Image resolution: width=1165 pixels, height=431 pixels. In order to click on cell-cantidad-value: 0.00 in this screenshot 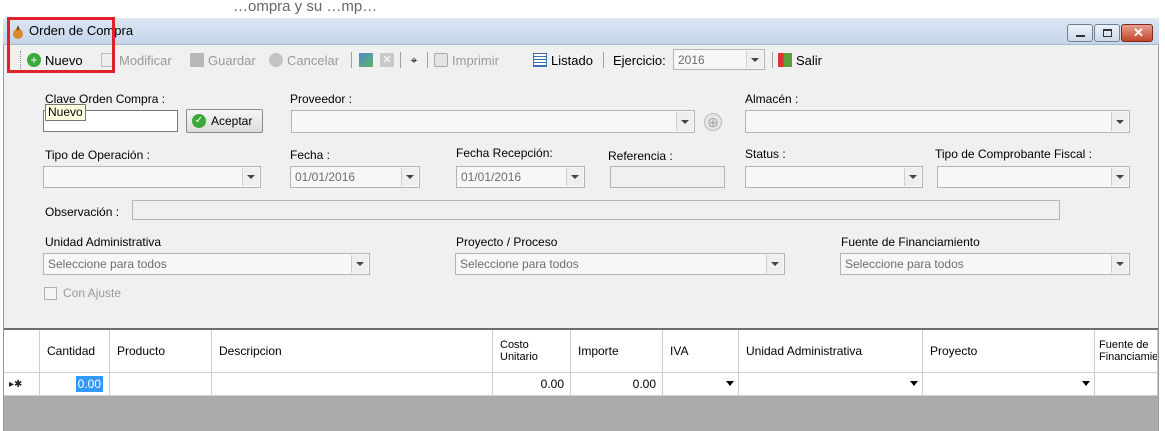, I will do `click(89, 384)`.